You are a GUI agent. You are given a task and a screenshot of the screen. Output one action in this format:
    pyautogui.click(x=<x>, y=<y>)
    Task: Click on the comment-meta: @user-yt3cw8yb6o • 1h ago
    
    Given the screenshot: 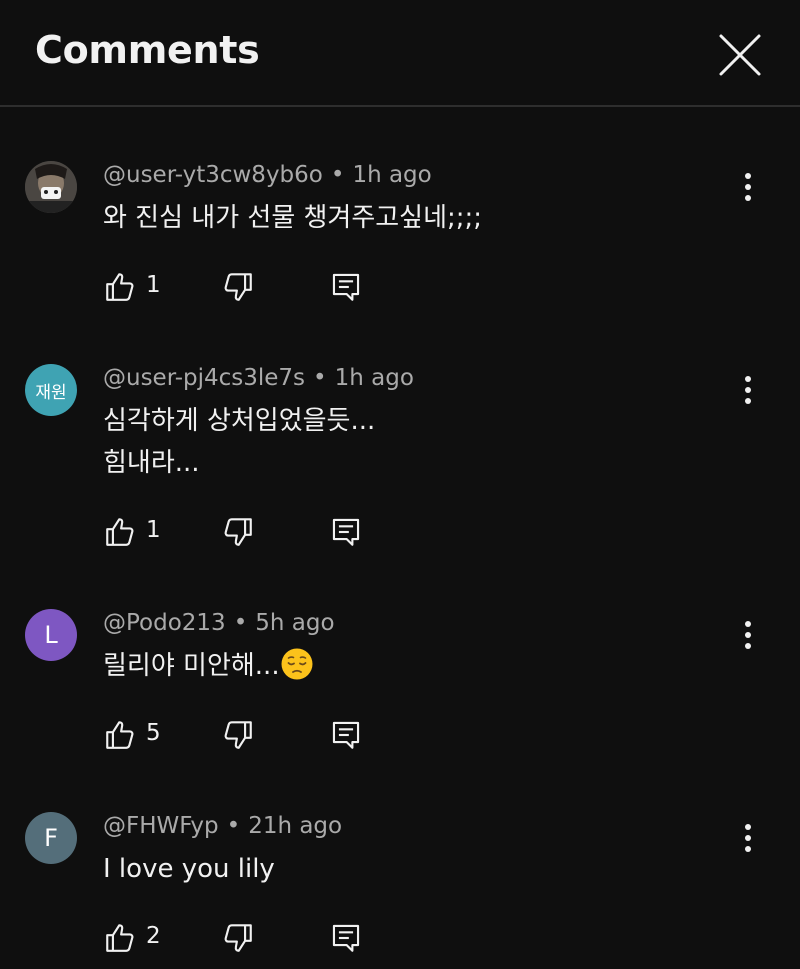 What is the action you would take?
    pyautogui.click(x=267, y=175)
    